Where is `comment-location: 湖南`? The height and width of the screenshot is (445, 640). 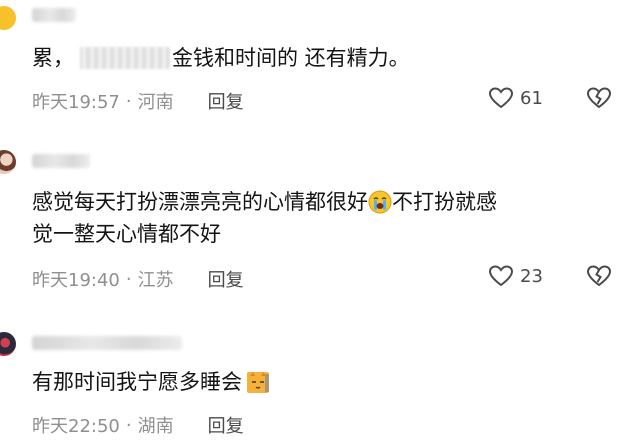
comment-location: 湖南 is located at coordinates (155, 426).